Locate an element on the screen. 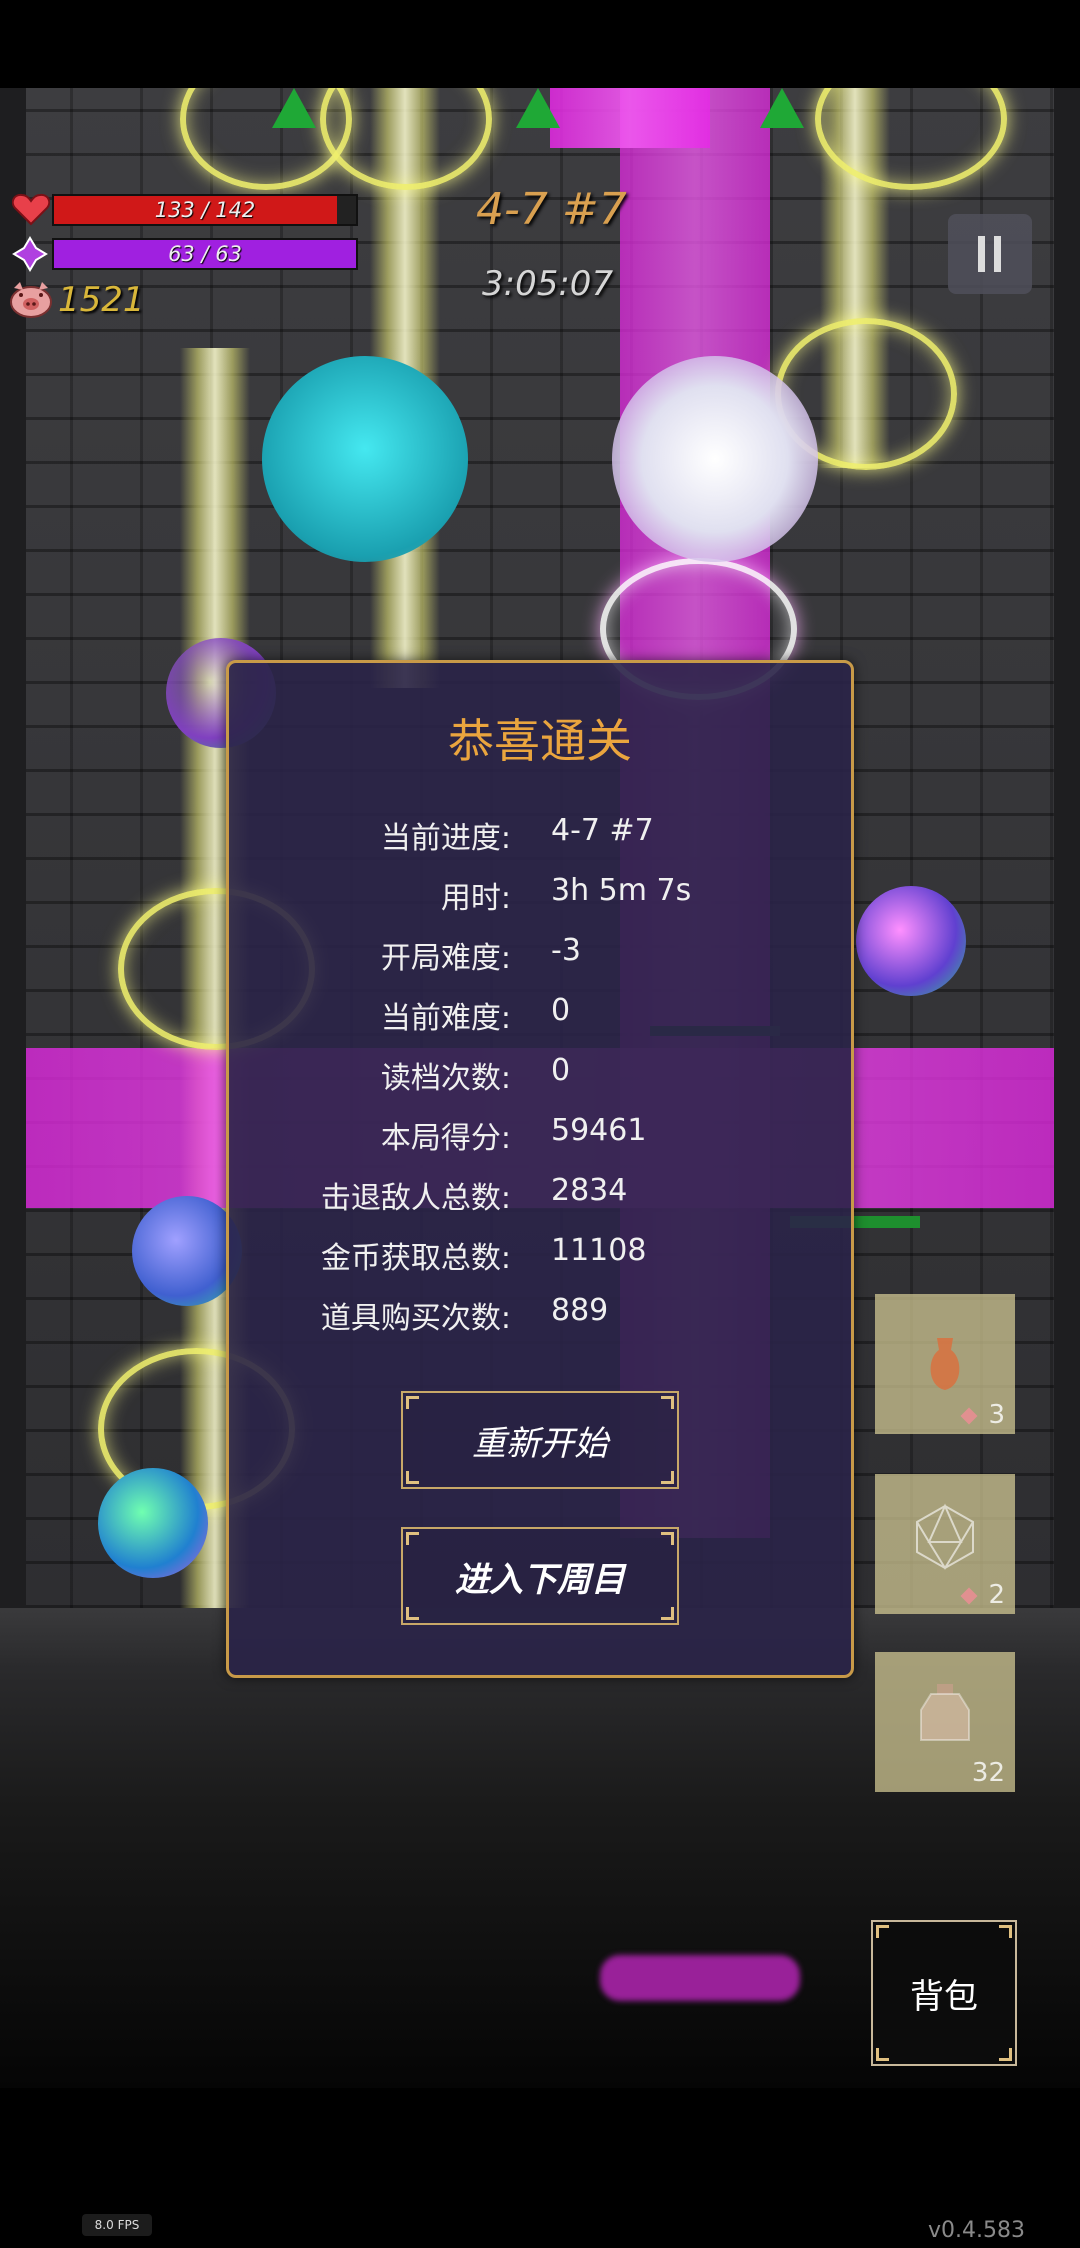  stat-value: -3 is located at coordinates (566, 950).